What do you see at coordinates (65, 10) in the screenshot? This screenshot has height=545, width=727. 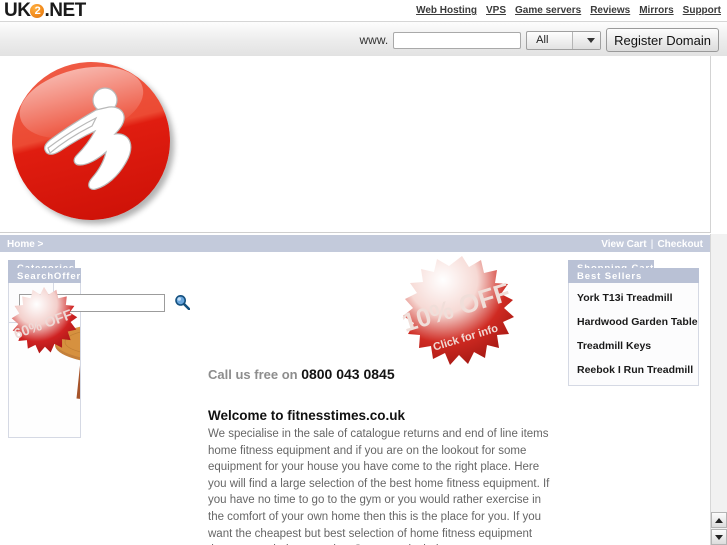 I see `uk2-logo-right: .NET` at bounding box center [65, 10].